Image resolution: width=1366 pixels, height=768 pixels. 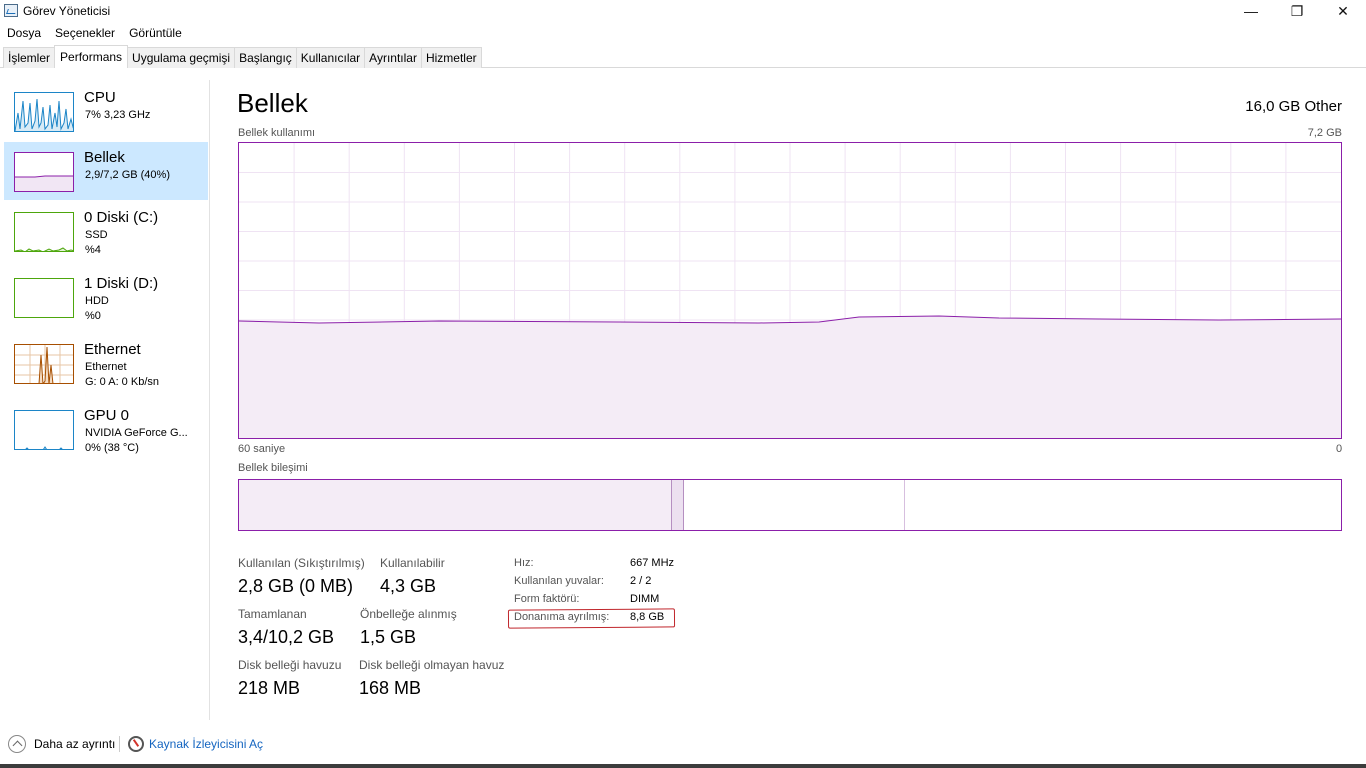 What do you see at coordinates (1343, 11) in the screenshot?
I see `close-button: ✕` at bounding box center [1343, 11].